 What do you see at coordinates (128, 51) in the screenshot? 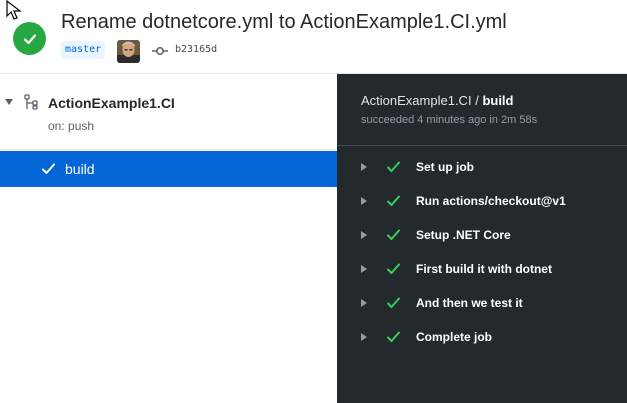
I see `avatar` at bounding box center [128, 51].